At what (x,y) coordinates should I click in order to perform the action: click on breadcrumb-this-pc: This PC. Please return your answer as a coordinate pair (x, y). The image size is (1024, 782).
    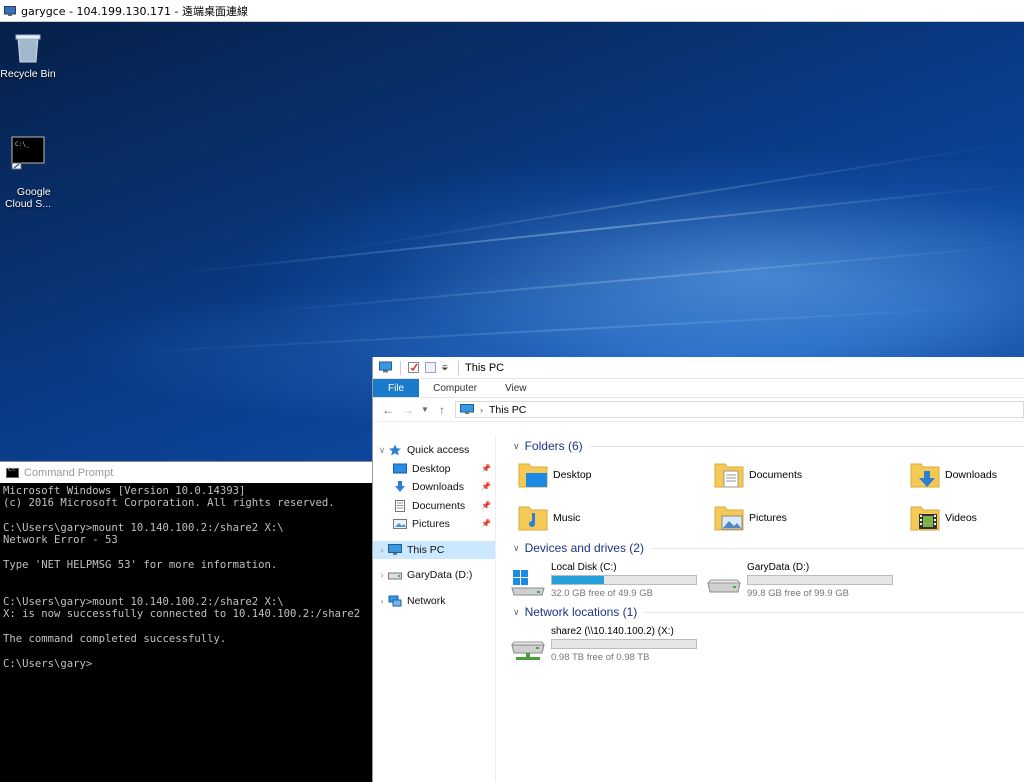
    Looking at the image, I should click on (507, 410).